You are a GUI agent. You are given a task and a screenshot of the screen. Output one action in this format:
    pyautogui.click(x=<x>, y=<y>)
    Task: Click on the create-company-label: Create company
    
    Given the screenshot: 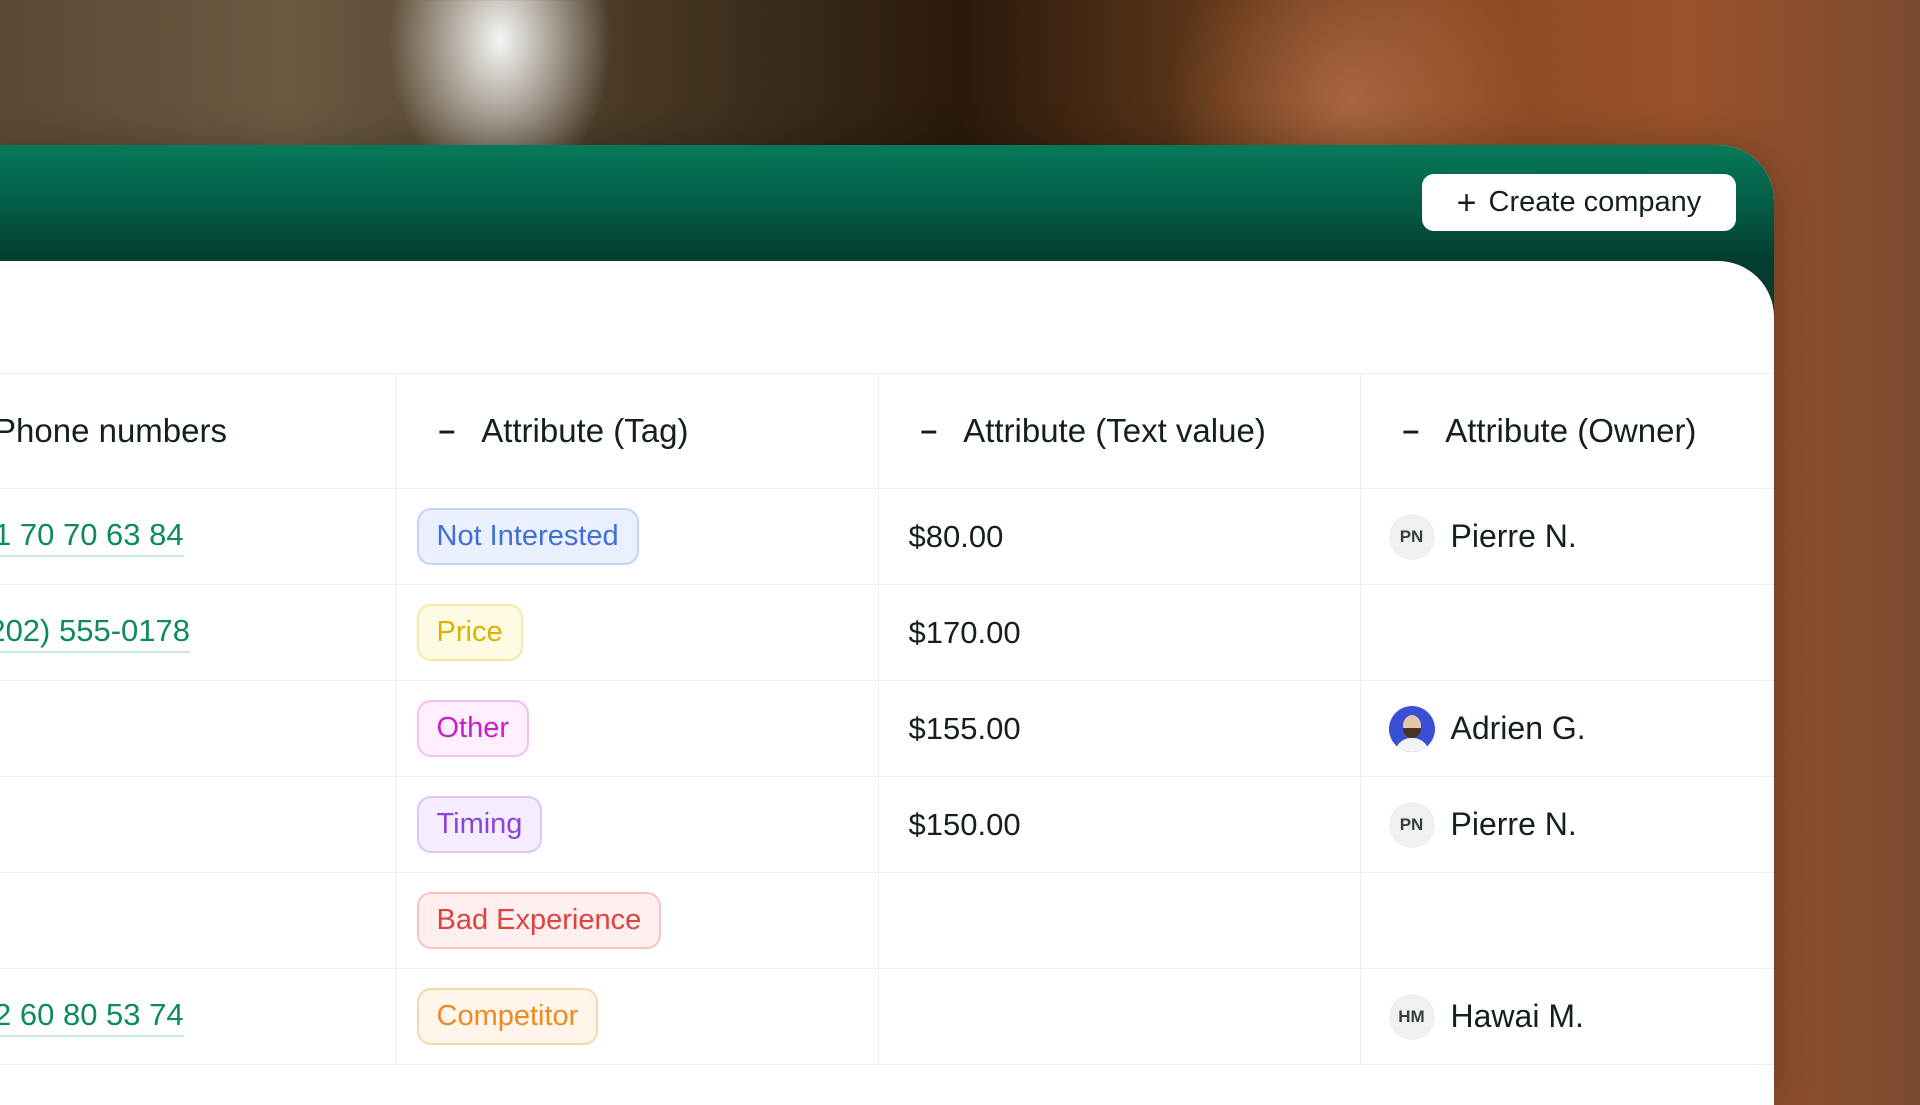 What is the action you would take?
    pyautogui.click(x=1595, y=202)
    